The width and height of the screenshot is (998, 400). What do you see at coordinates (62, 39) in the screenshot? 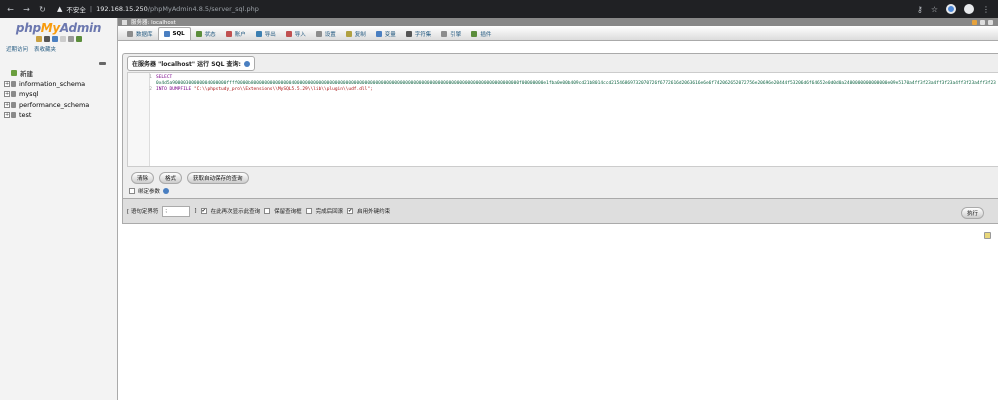
I see `docs-icon` at bounding box center [62, 39].